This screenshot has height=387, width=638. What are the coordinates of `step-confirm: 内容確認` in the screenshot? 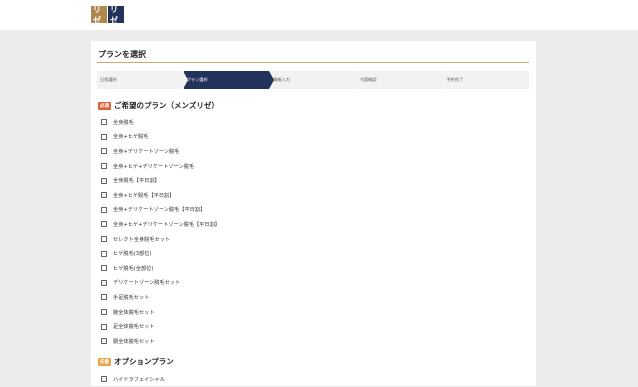 It's located at (402, 80).